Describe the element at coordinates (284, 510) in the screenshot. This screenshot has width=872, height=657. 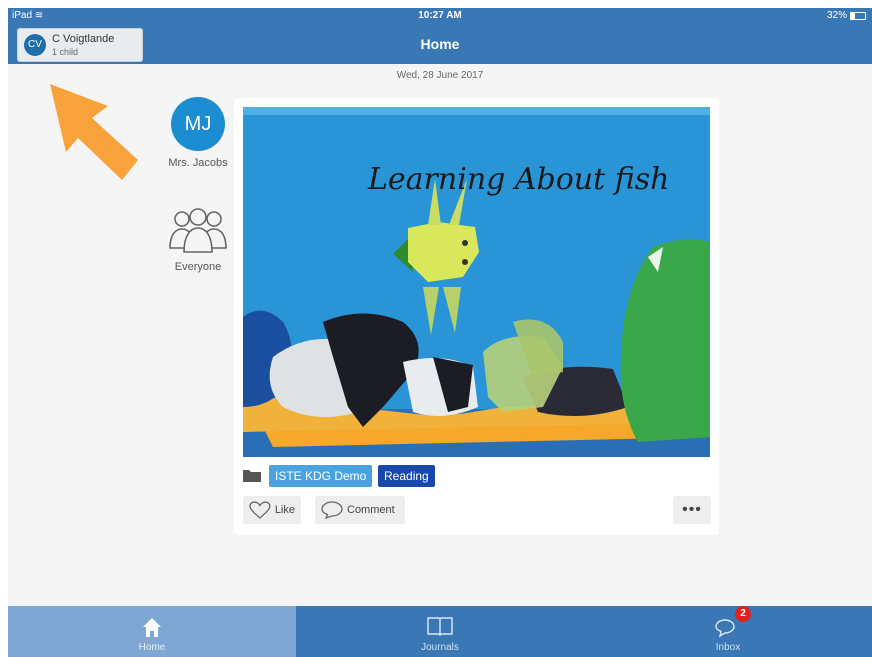
I see `like-label: Like` at that location.